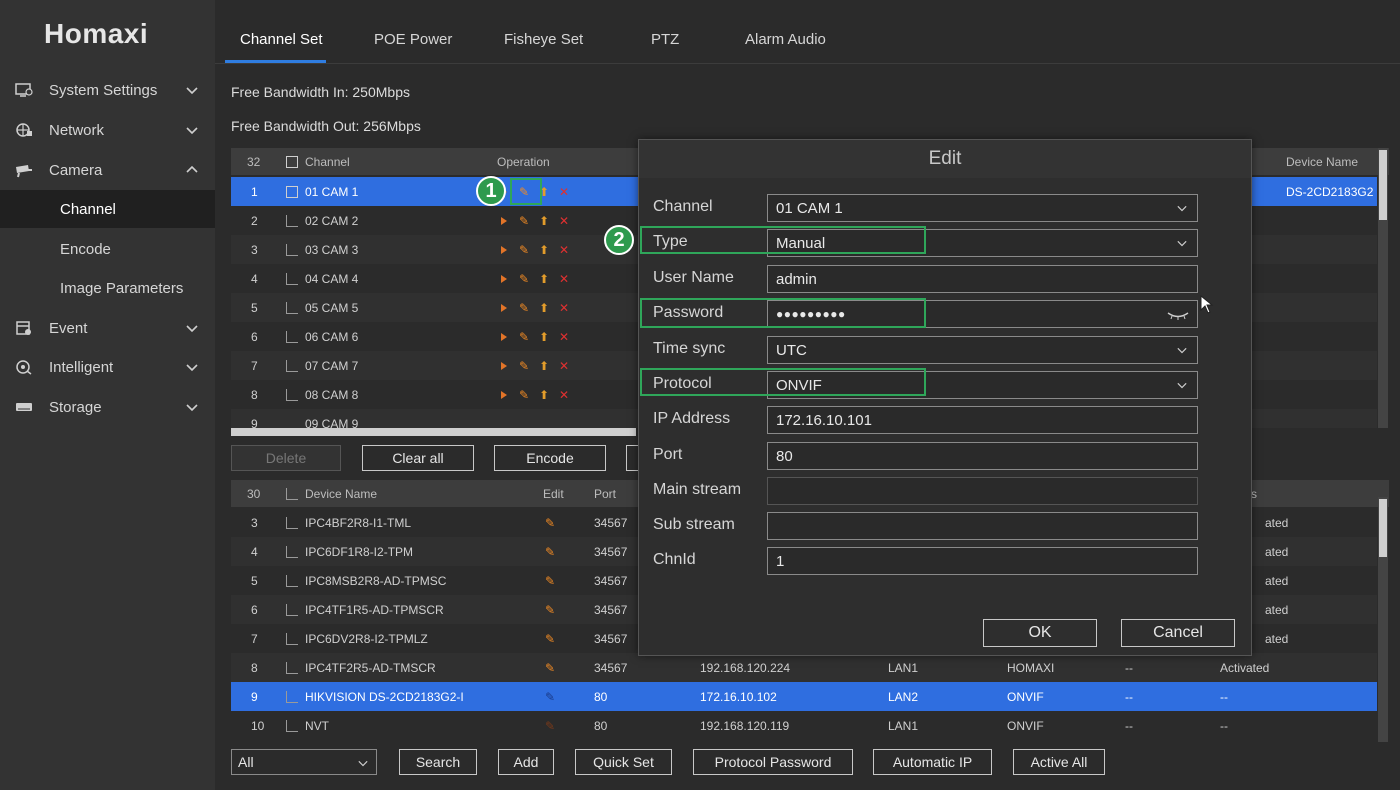  Describe the element at coordinates (96, 33) in the screenshot. I see `brand-logo: Homaxi` at that location.